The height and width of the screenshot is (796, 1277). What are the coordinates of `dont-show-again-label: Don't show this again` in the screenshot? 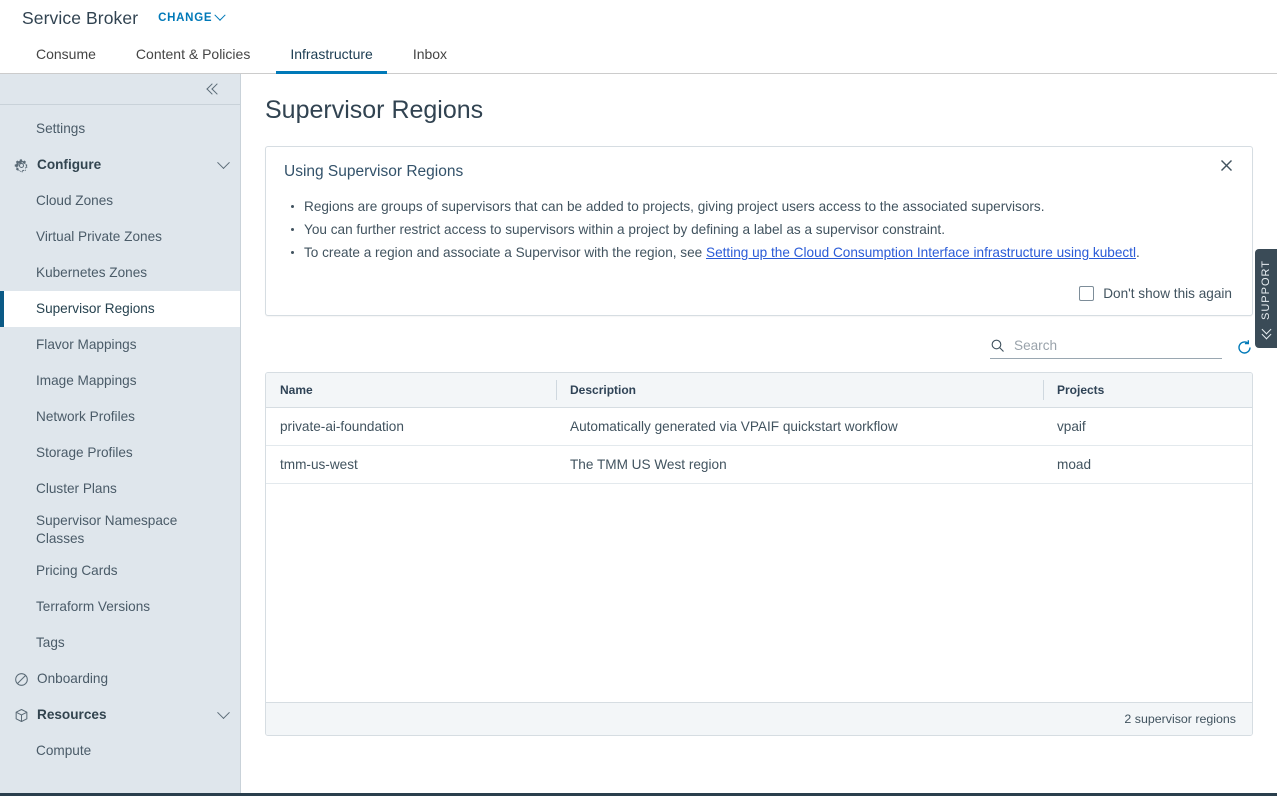 It's located at (1167, 293).